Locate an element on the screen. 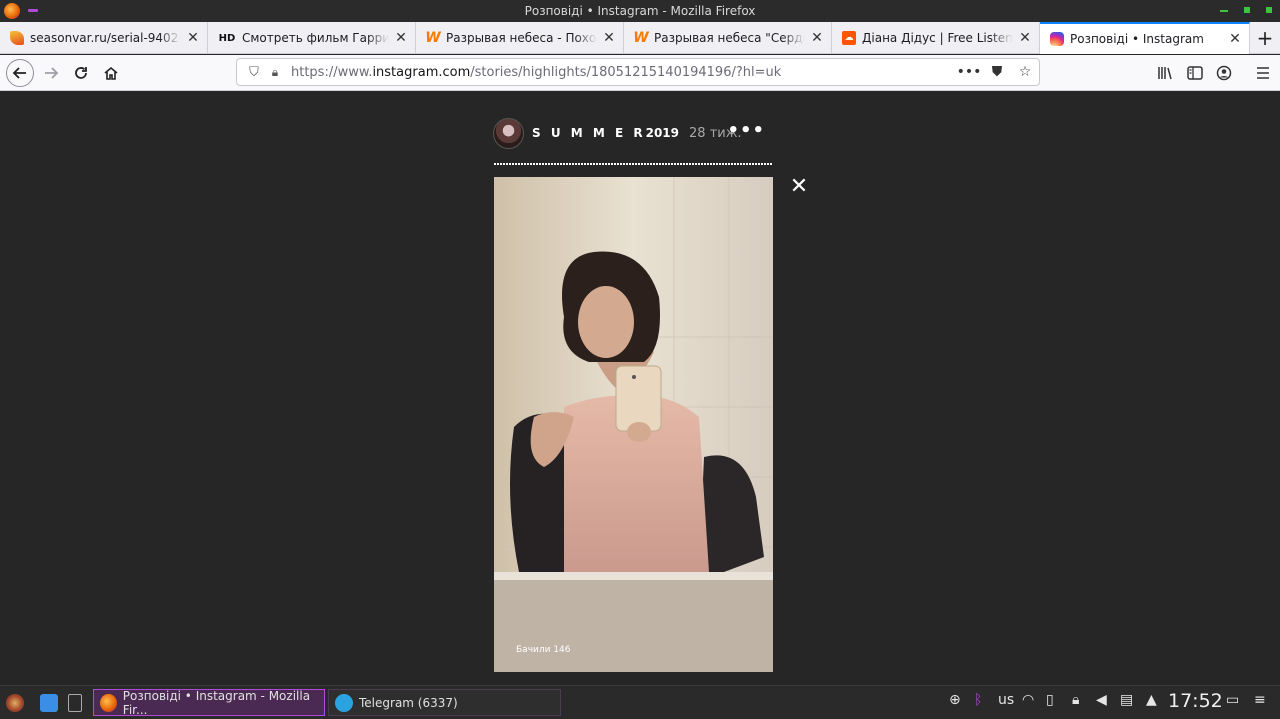 This screenshot has width=1280, height=719. lock-icon: 🔒︎ is located at coordinates (275, 72).